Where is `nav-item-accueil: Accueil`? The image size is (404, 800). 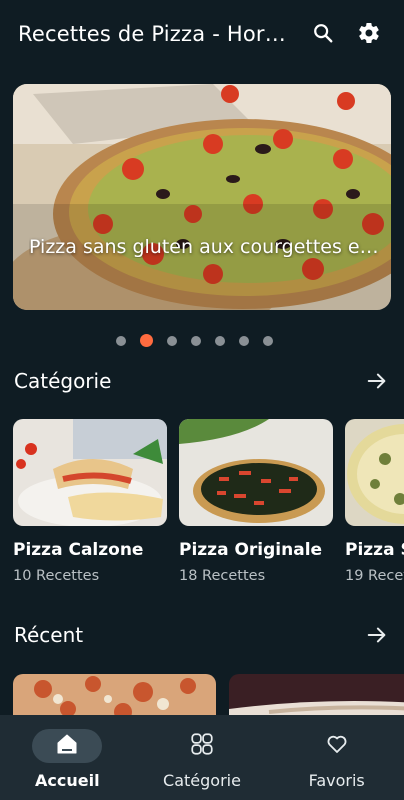 nav-item-accueil: Accueil is located at coordinates (67, 757).